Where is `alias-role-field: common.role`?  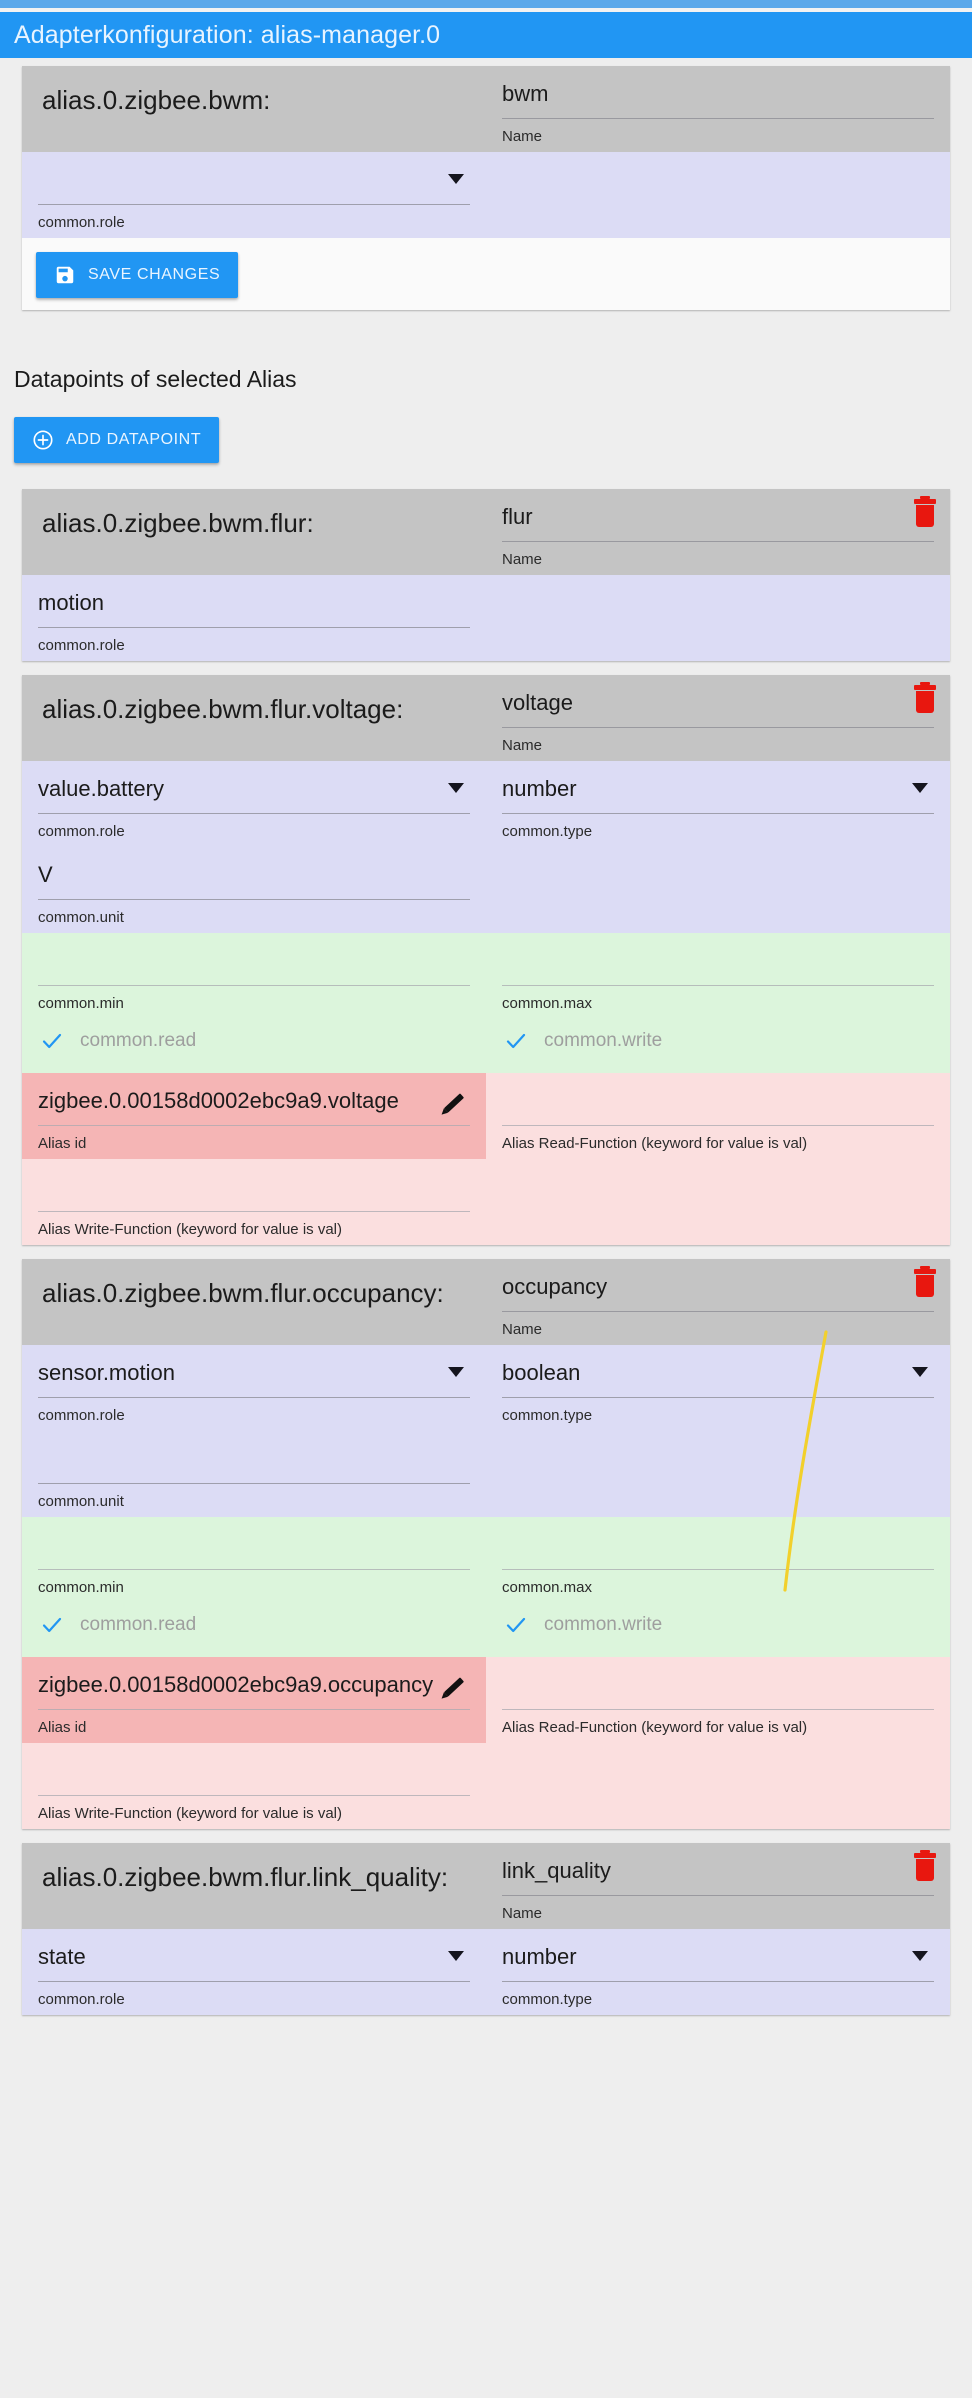
alias-role-field: common.role is located at coordinates (254, 195).